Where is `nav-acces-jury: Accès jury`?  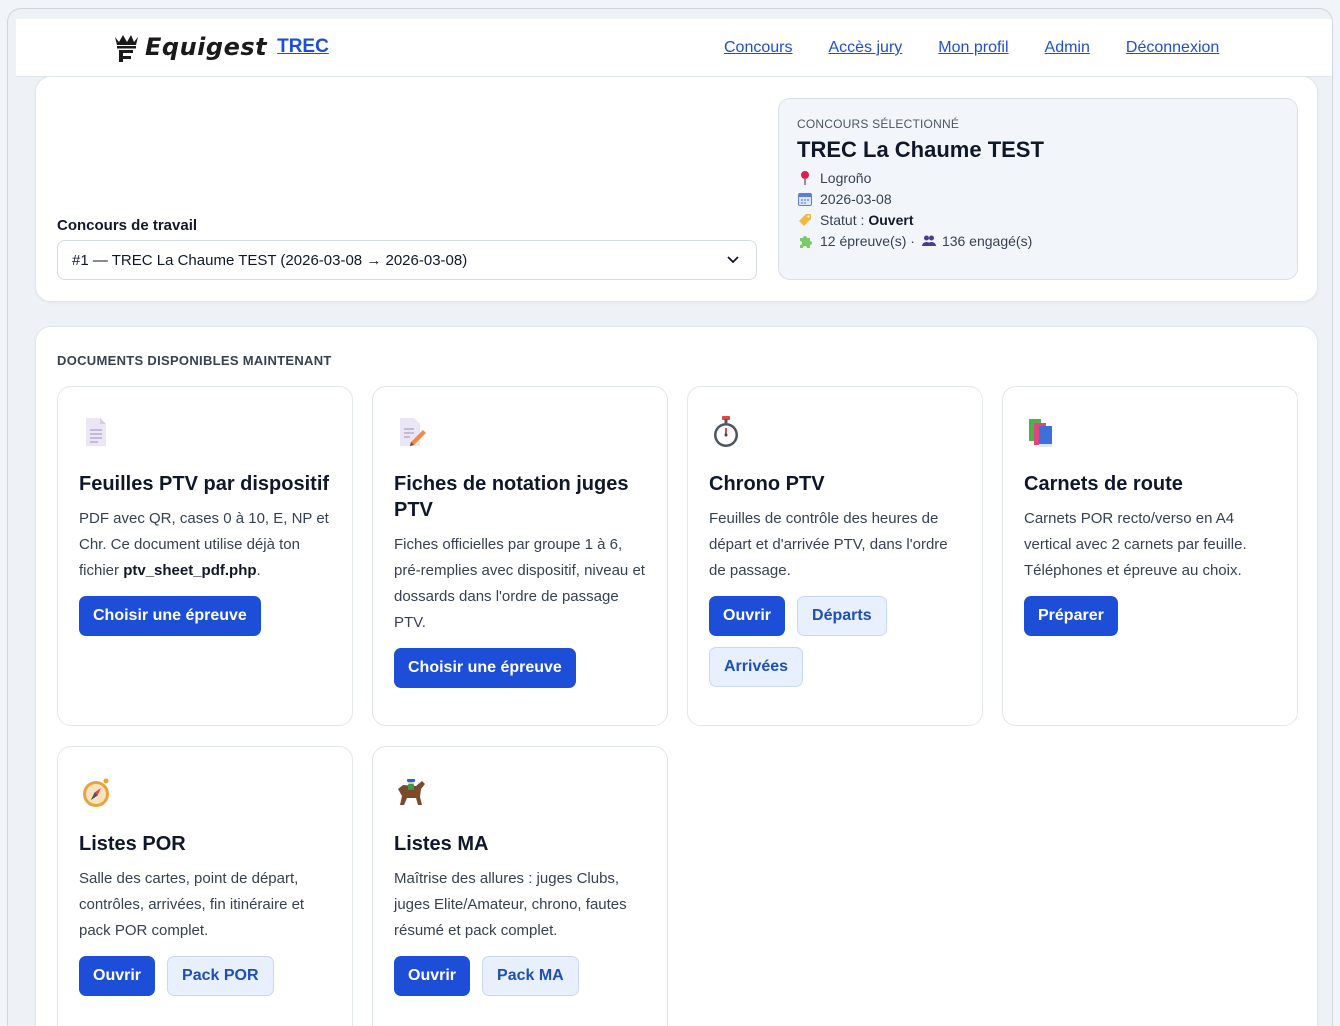
nav-acces-jury: Accès jury is located at coordinates (865, 48).